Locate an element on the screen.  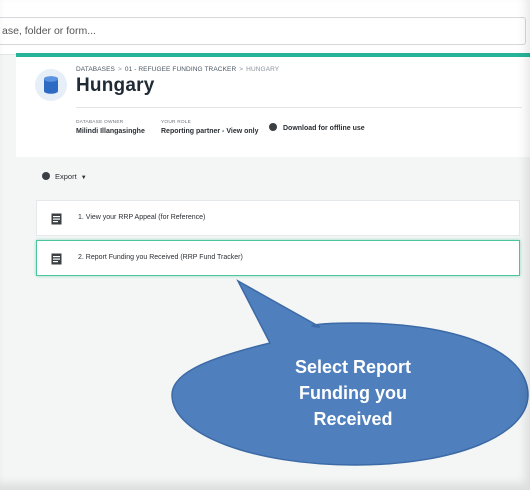
callout-line-3: Received is located at coordinates (353, 419).